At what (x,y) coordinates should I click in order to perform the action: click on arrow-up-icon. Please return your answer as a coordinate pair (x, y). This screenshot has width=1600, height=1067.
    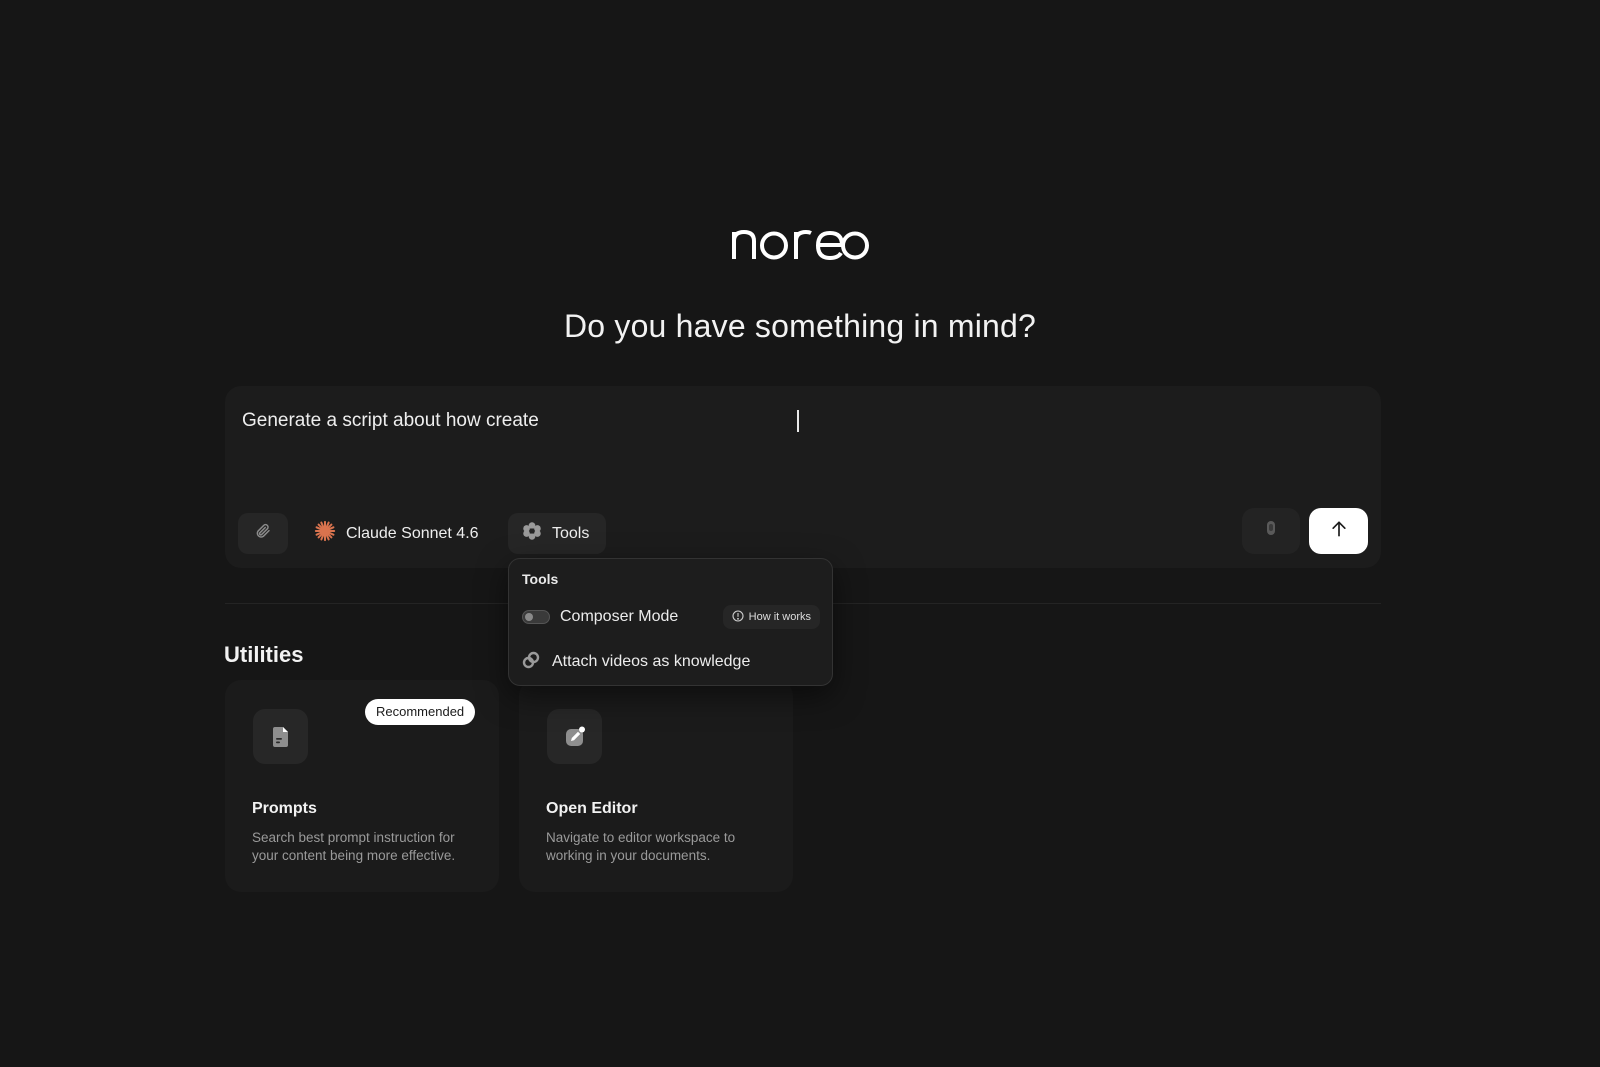
    Looking at the image, I should click on (1339, 531).